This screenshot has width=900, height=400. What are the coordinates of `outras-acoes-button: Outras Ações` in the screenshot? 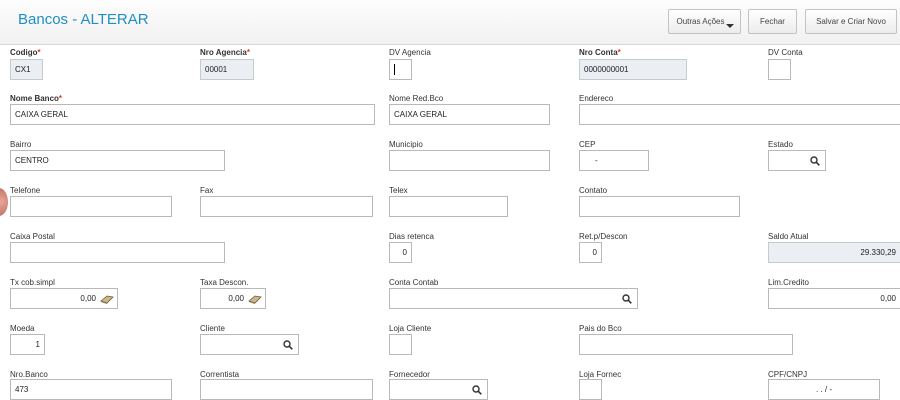 It's located at (704, 21).